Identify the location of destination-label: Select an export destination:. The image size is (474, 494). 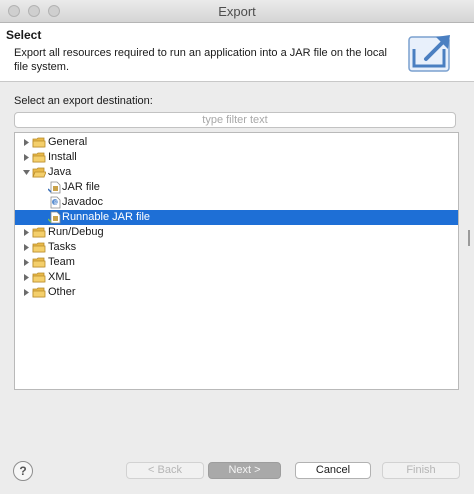
(83, 101).